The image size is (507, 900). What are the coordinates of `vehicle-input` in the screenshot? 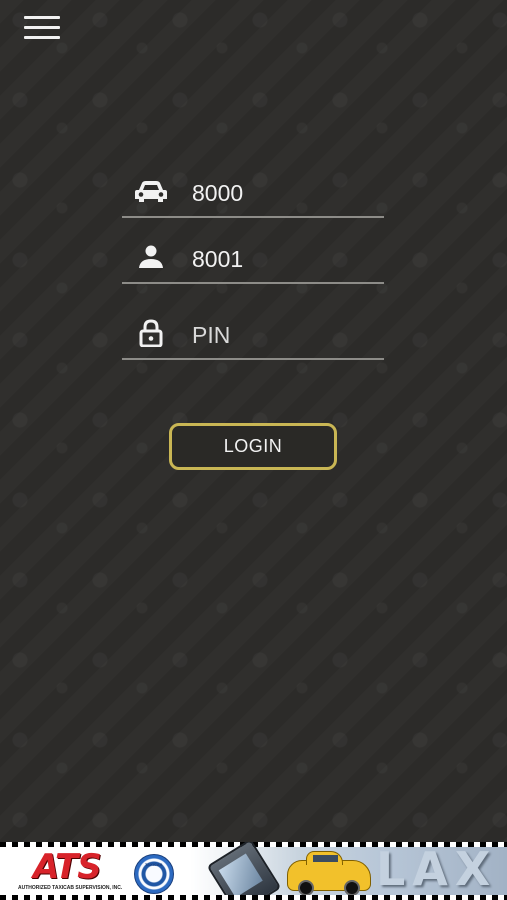 It's located at (284, 193).